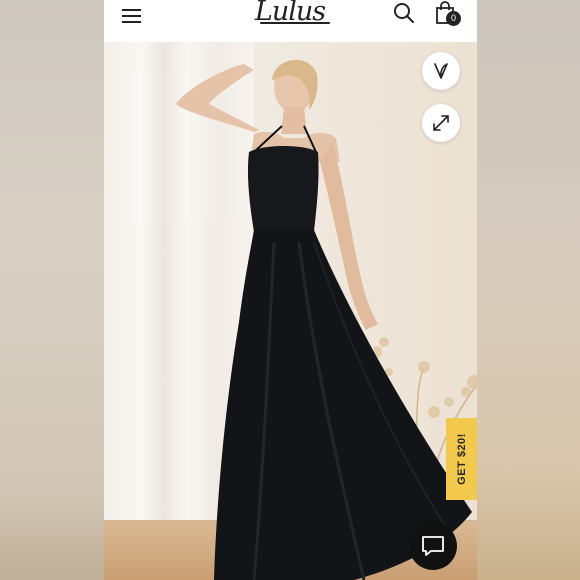 Image resolution: width=580 pixels, height=580 pixels. What do you see at coordinates (290, 15) in the screenshot?
I see `brand-logo: Lulus` at bounding box center [290, 15].